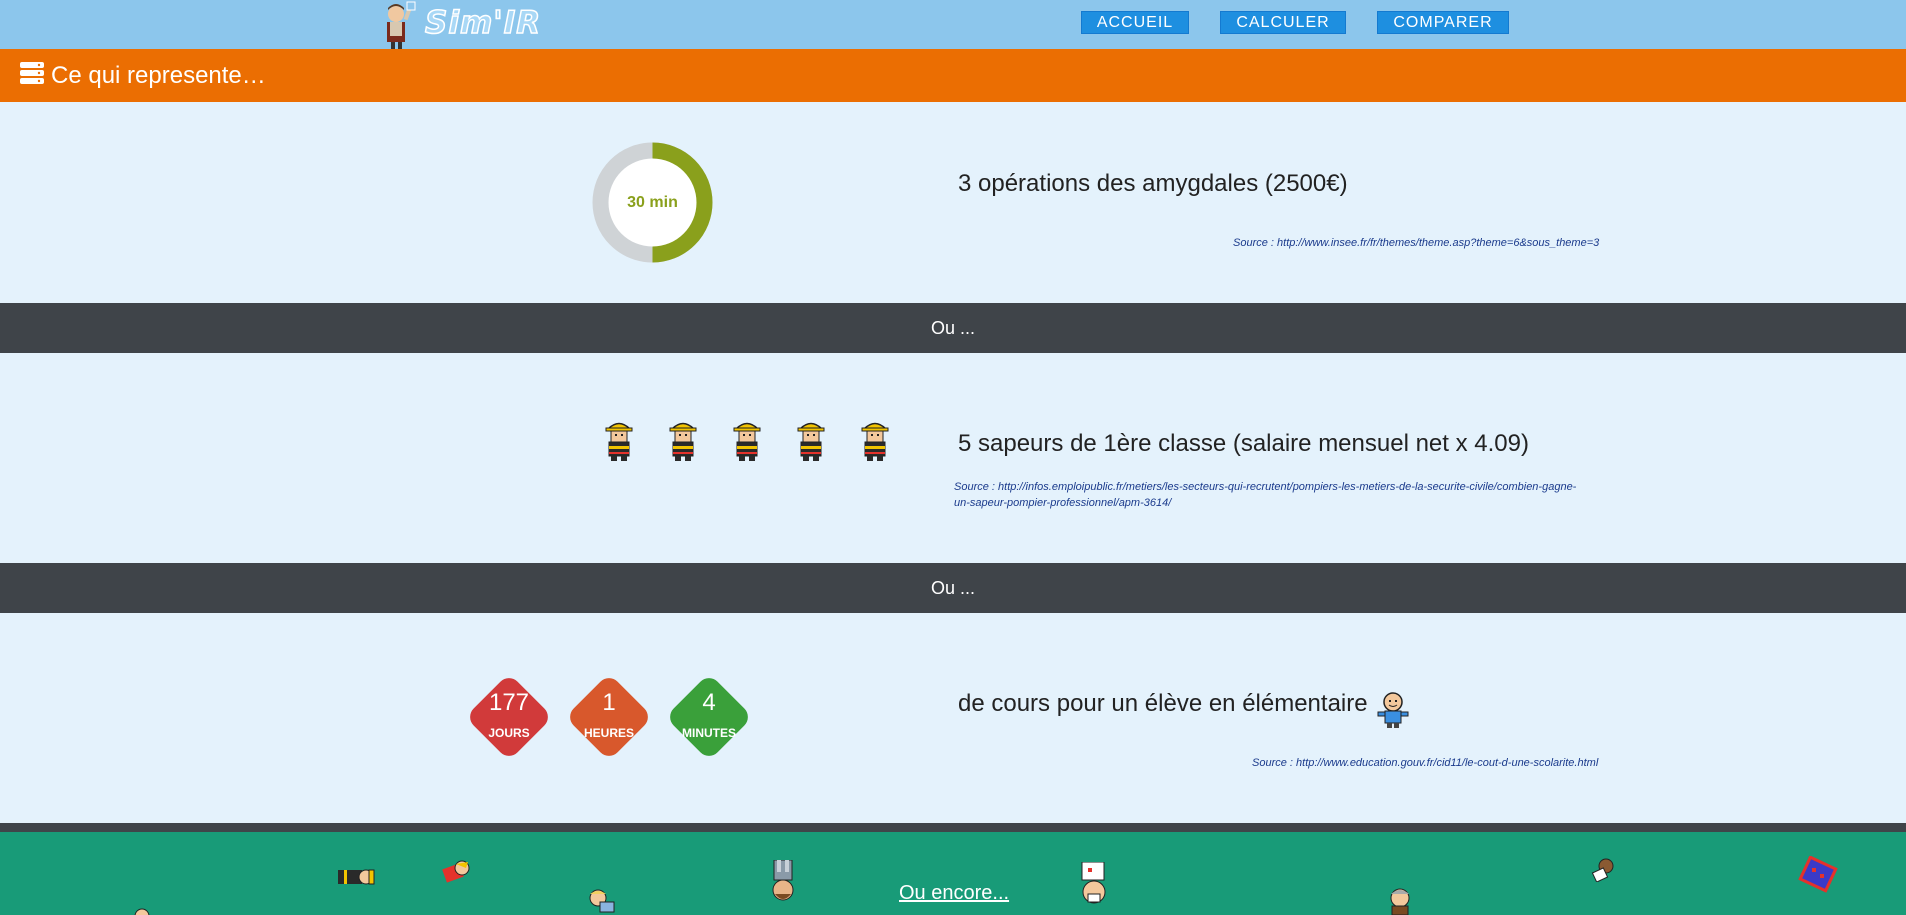 This screenshot has height=915, width=1906. Describe the element at coordinates (1163, 703) in the screenshot. I see `comparison-text-3: de cours pour un élève en élémentaire` at that location.